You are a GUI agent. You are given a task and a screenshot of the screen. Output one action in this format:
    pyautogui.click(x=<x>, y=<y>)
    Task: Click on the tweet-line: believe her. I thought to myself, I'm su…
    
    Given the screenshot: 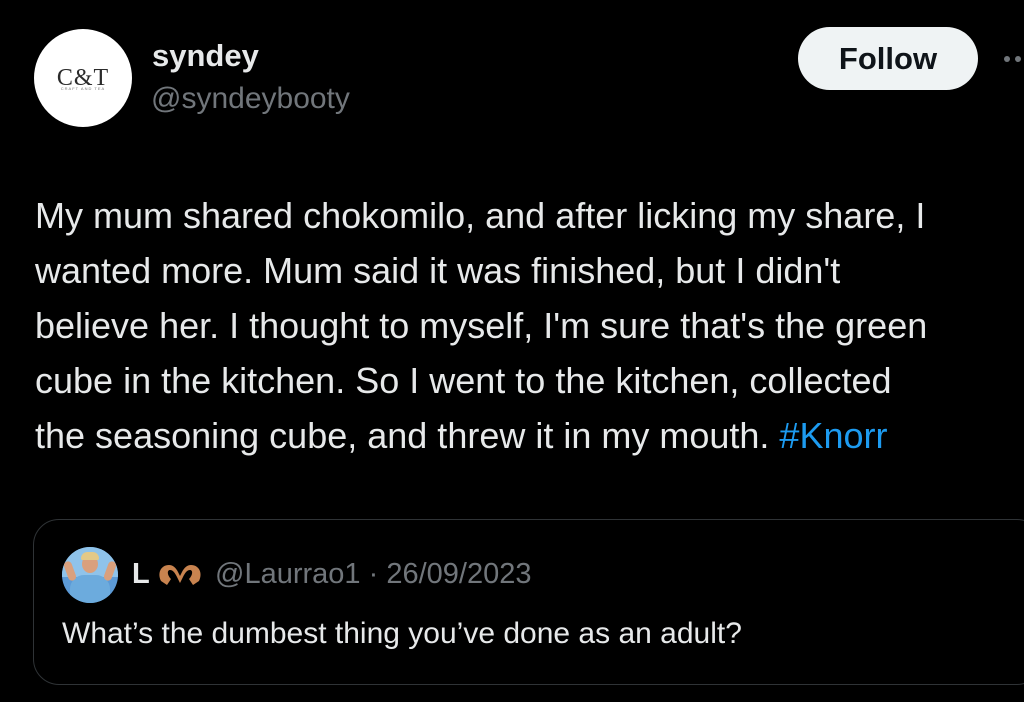 What is the action you would take?
    pyautogui.click(x=481, y=325)
    